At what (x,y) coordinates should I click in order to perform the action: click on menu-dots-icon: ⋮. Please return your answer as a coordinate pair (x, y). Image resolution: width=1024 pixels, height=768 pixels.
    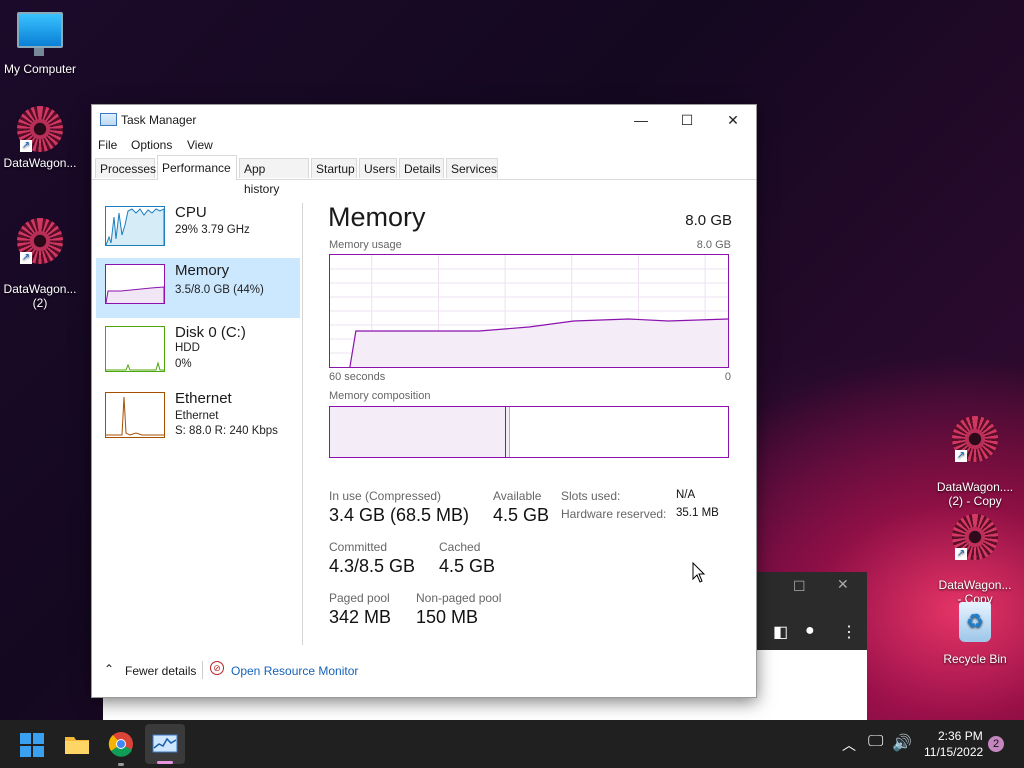
    Looking at the image, I should click on (849, 632).